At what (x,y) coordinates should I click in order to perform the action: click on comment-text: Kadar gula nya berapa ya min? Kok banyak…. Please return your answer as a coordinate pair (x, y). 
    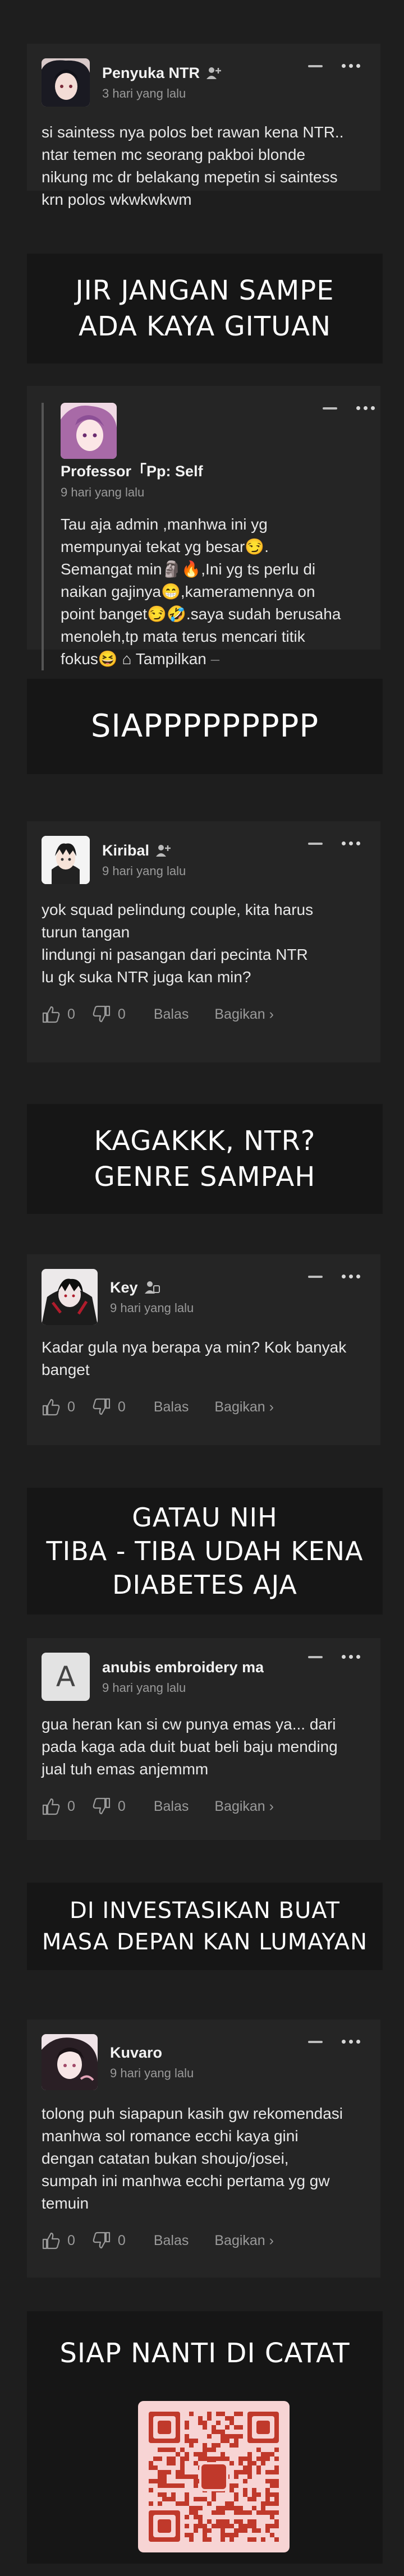
    Looking at the image, I should click on (194, 1358).